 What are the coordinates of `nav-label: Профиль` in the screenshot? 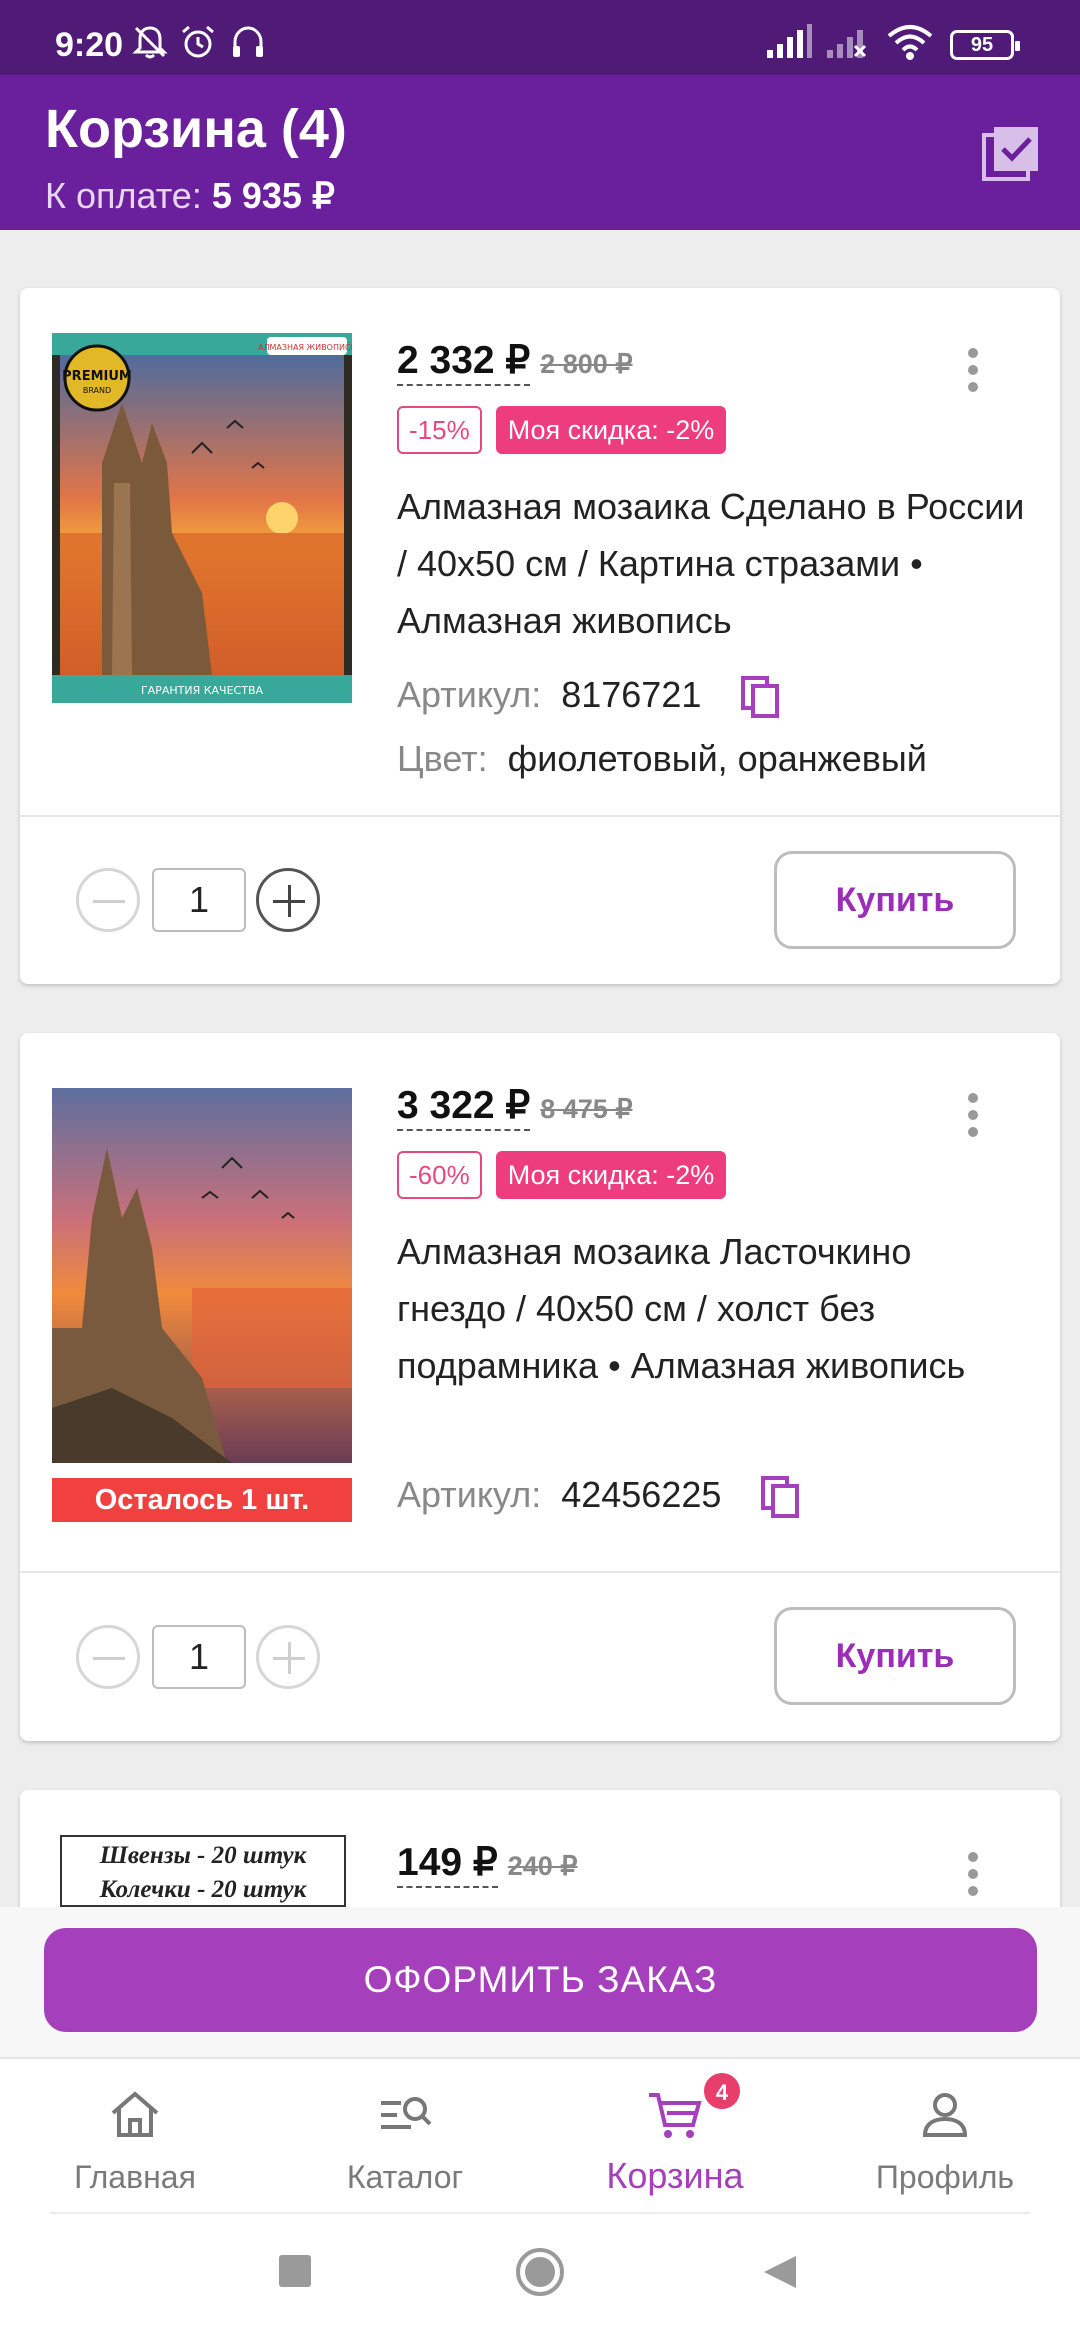 It's located at (945, 2177).